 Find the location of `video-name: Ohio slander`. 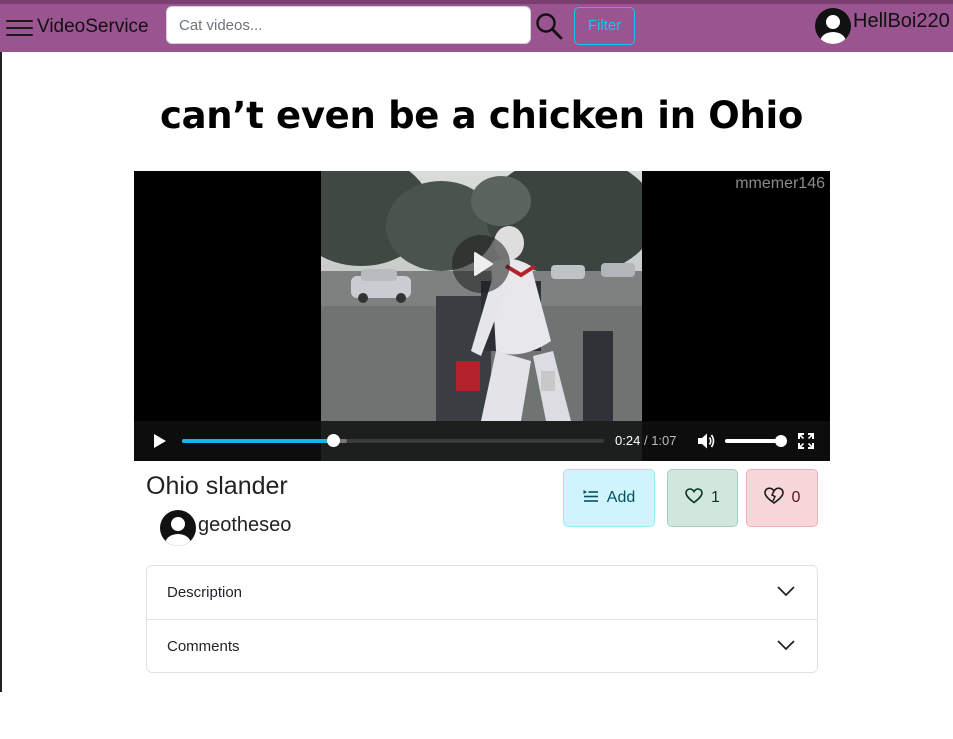

video-name: Ohio slander is located at coordinates (217, 486).